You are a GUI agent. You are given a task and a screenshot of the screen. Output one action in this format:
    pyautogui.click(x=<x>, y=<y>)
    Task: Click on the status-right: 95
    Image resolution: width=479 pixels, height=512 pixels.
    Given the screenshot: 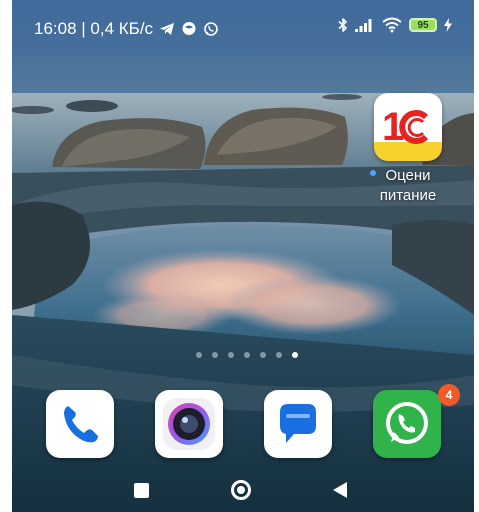 What is the action you would take?
    pyautogui.click(x=395, y=25)
    